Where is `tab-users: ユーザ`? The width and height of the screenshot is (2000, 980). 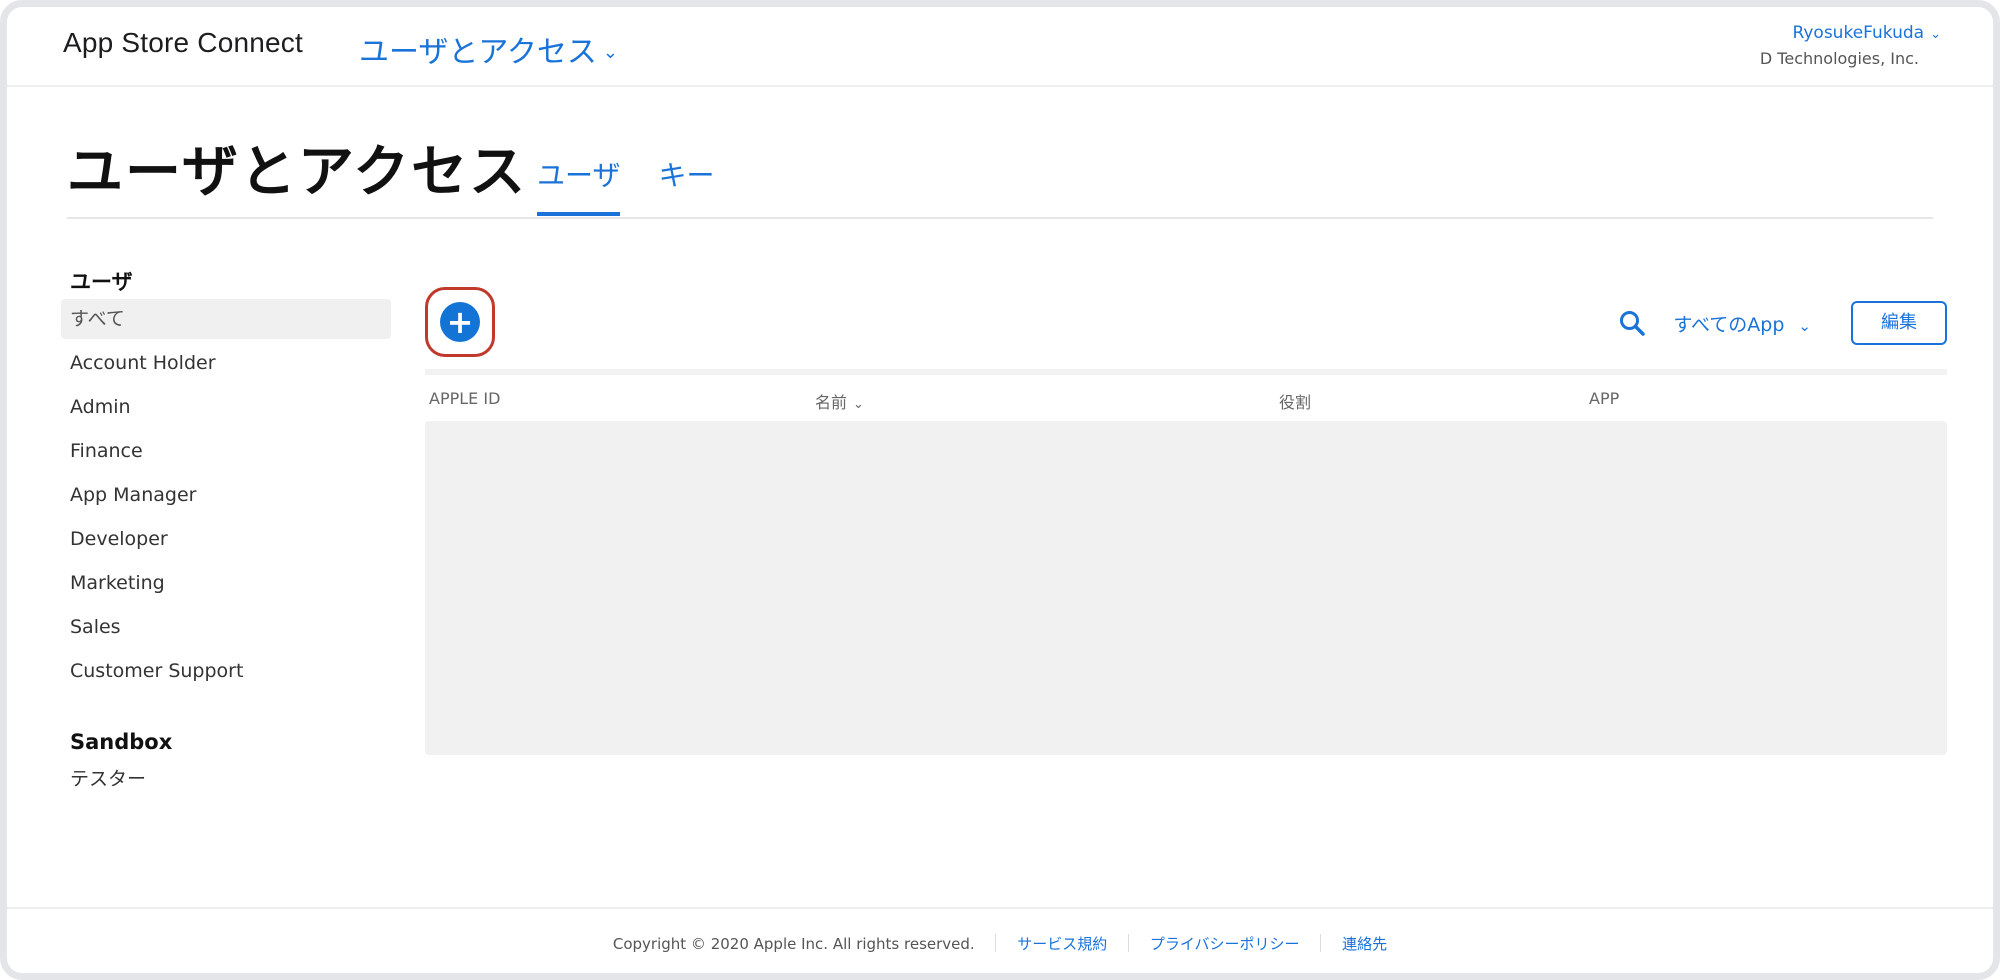
tab-users: ユーザ is located at coordinates (579, 185).